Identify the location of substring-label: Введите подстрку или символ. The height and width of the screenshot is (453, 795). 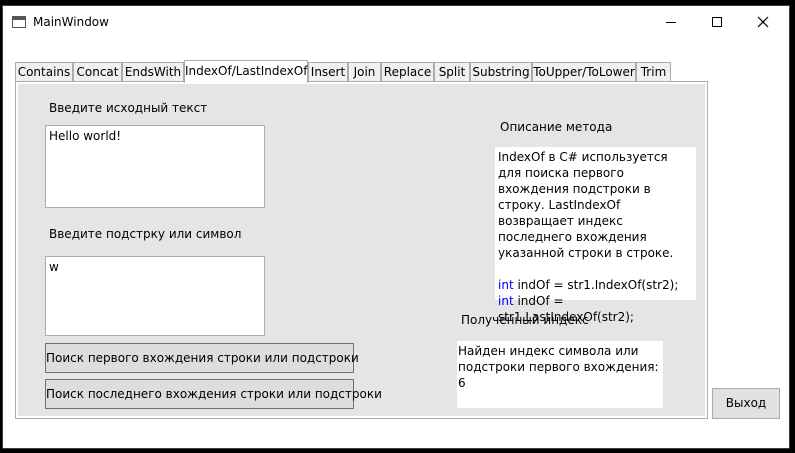
(145, 234).